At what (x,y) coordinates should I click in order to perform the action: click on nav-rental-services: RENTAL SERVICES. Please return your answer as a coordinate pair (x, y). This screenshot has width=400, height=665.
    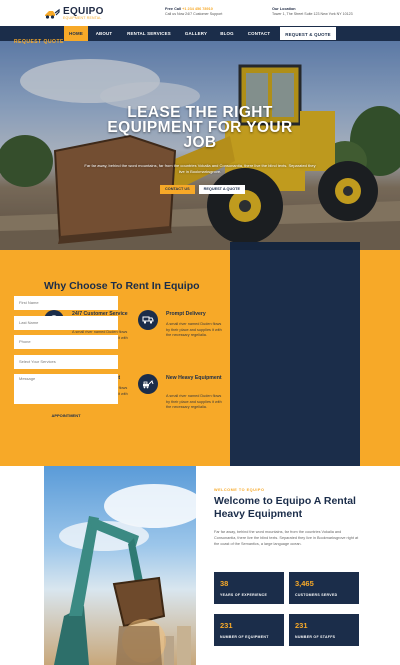
    Looking at the image, I should click on (149, 33).